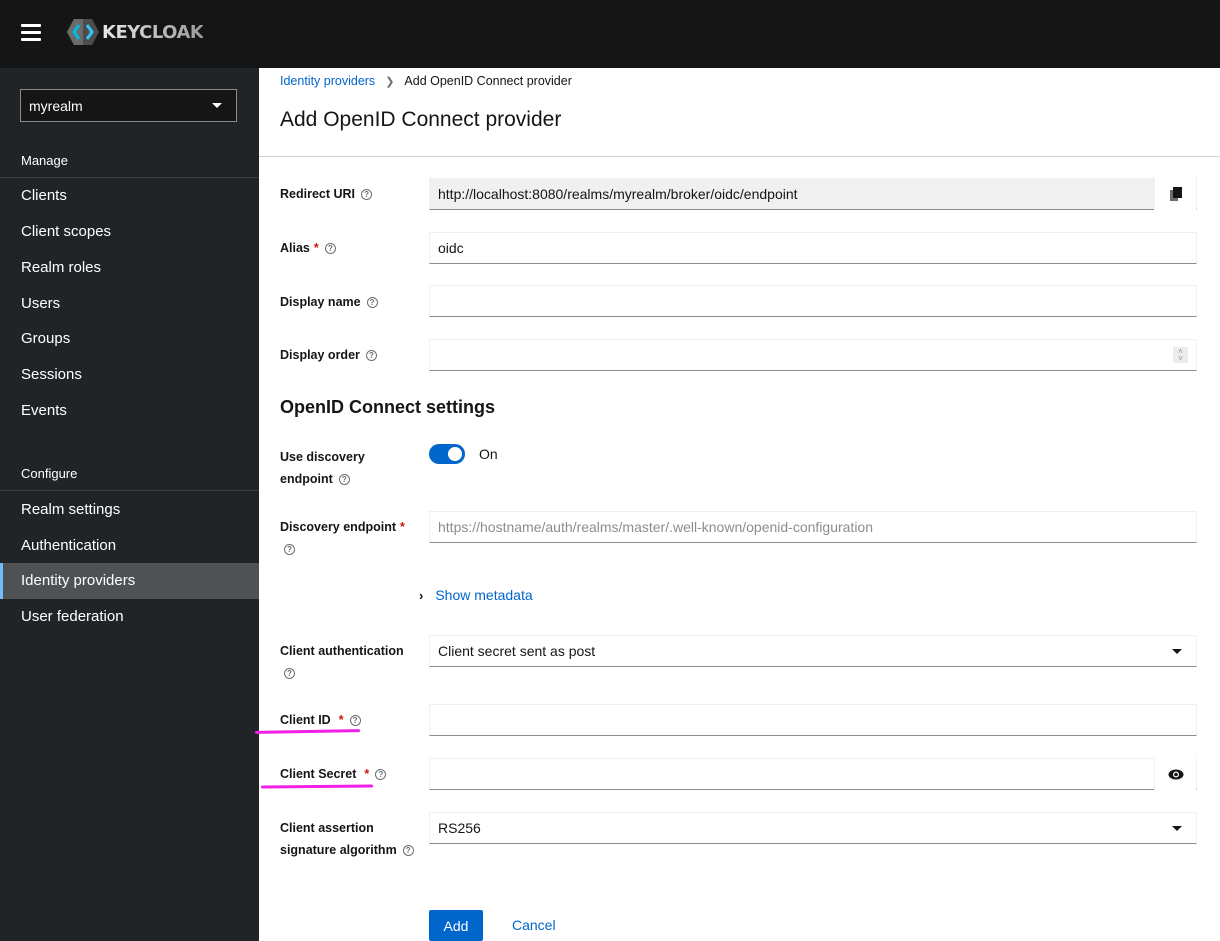 This screenshot has height=941, width=1220. I want to click on discovery-endpoint-label: Discovery endpoint * ?, so click(350, 538).